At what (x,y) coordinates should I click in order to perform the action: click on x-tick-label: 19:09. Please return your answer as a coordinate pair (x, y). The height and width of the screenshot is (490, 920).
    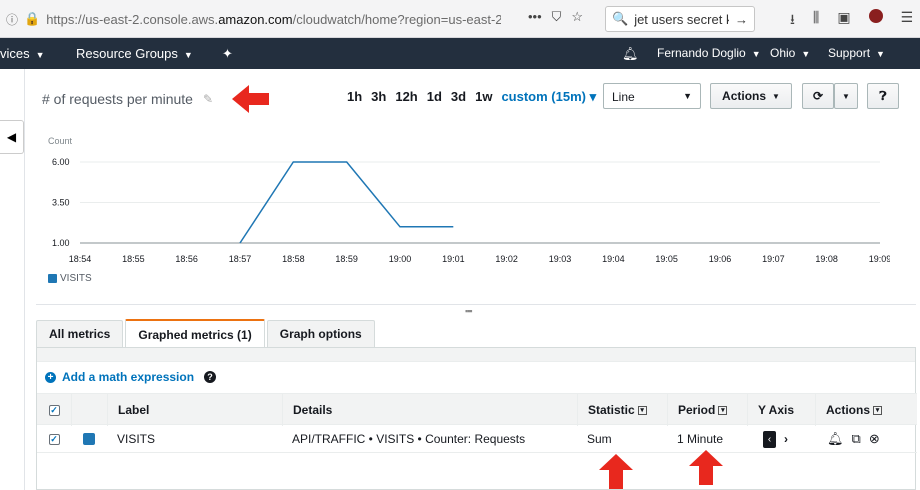
    Looking at the image, I should click on (879, 259).